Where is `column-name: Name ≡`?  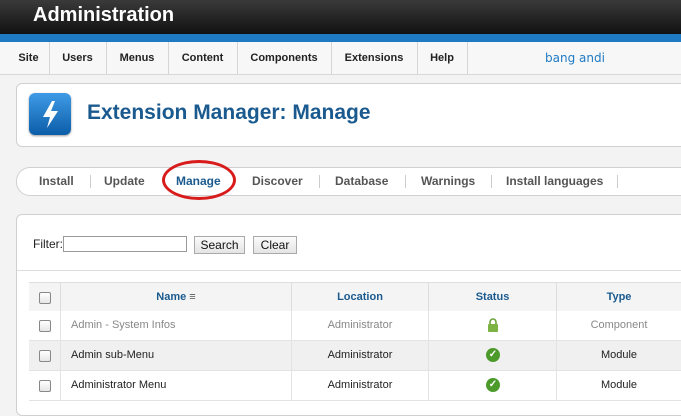
column-name: Name ≡ is located at coordinates (176, 297).